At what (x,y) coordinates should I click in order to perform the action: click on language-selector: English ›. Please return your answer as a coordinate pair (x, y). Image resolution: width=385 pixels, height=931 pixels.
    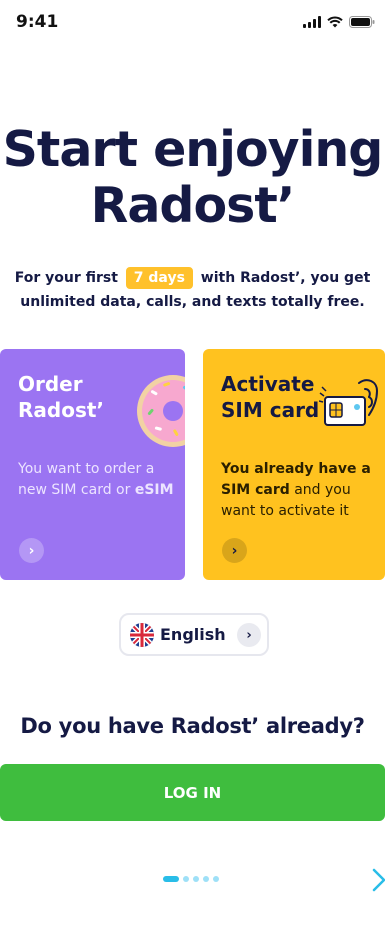
    Looking at the image, I should click on (194, 634).